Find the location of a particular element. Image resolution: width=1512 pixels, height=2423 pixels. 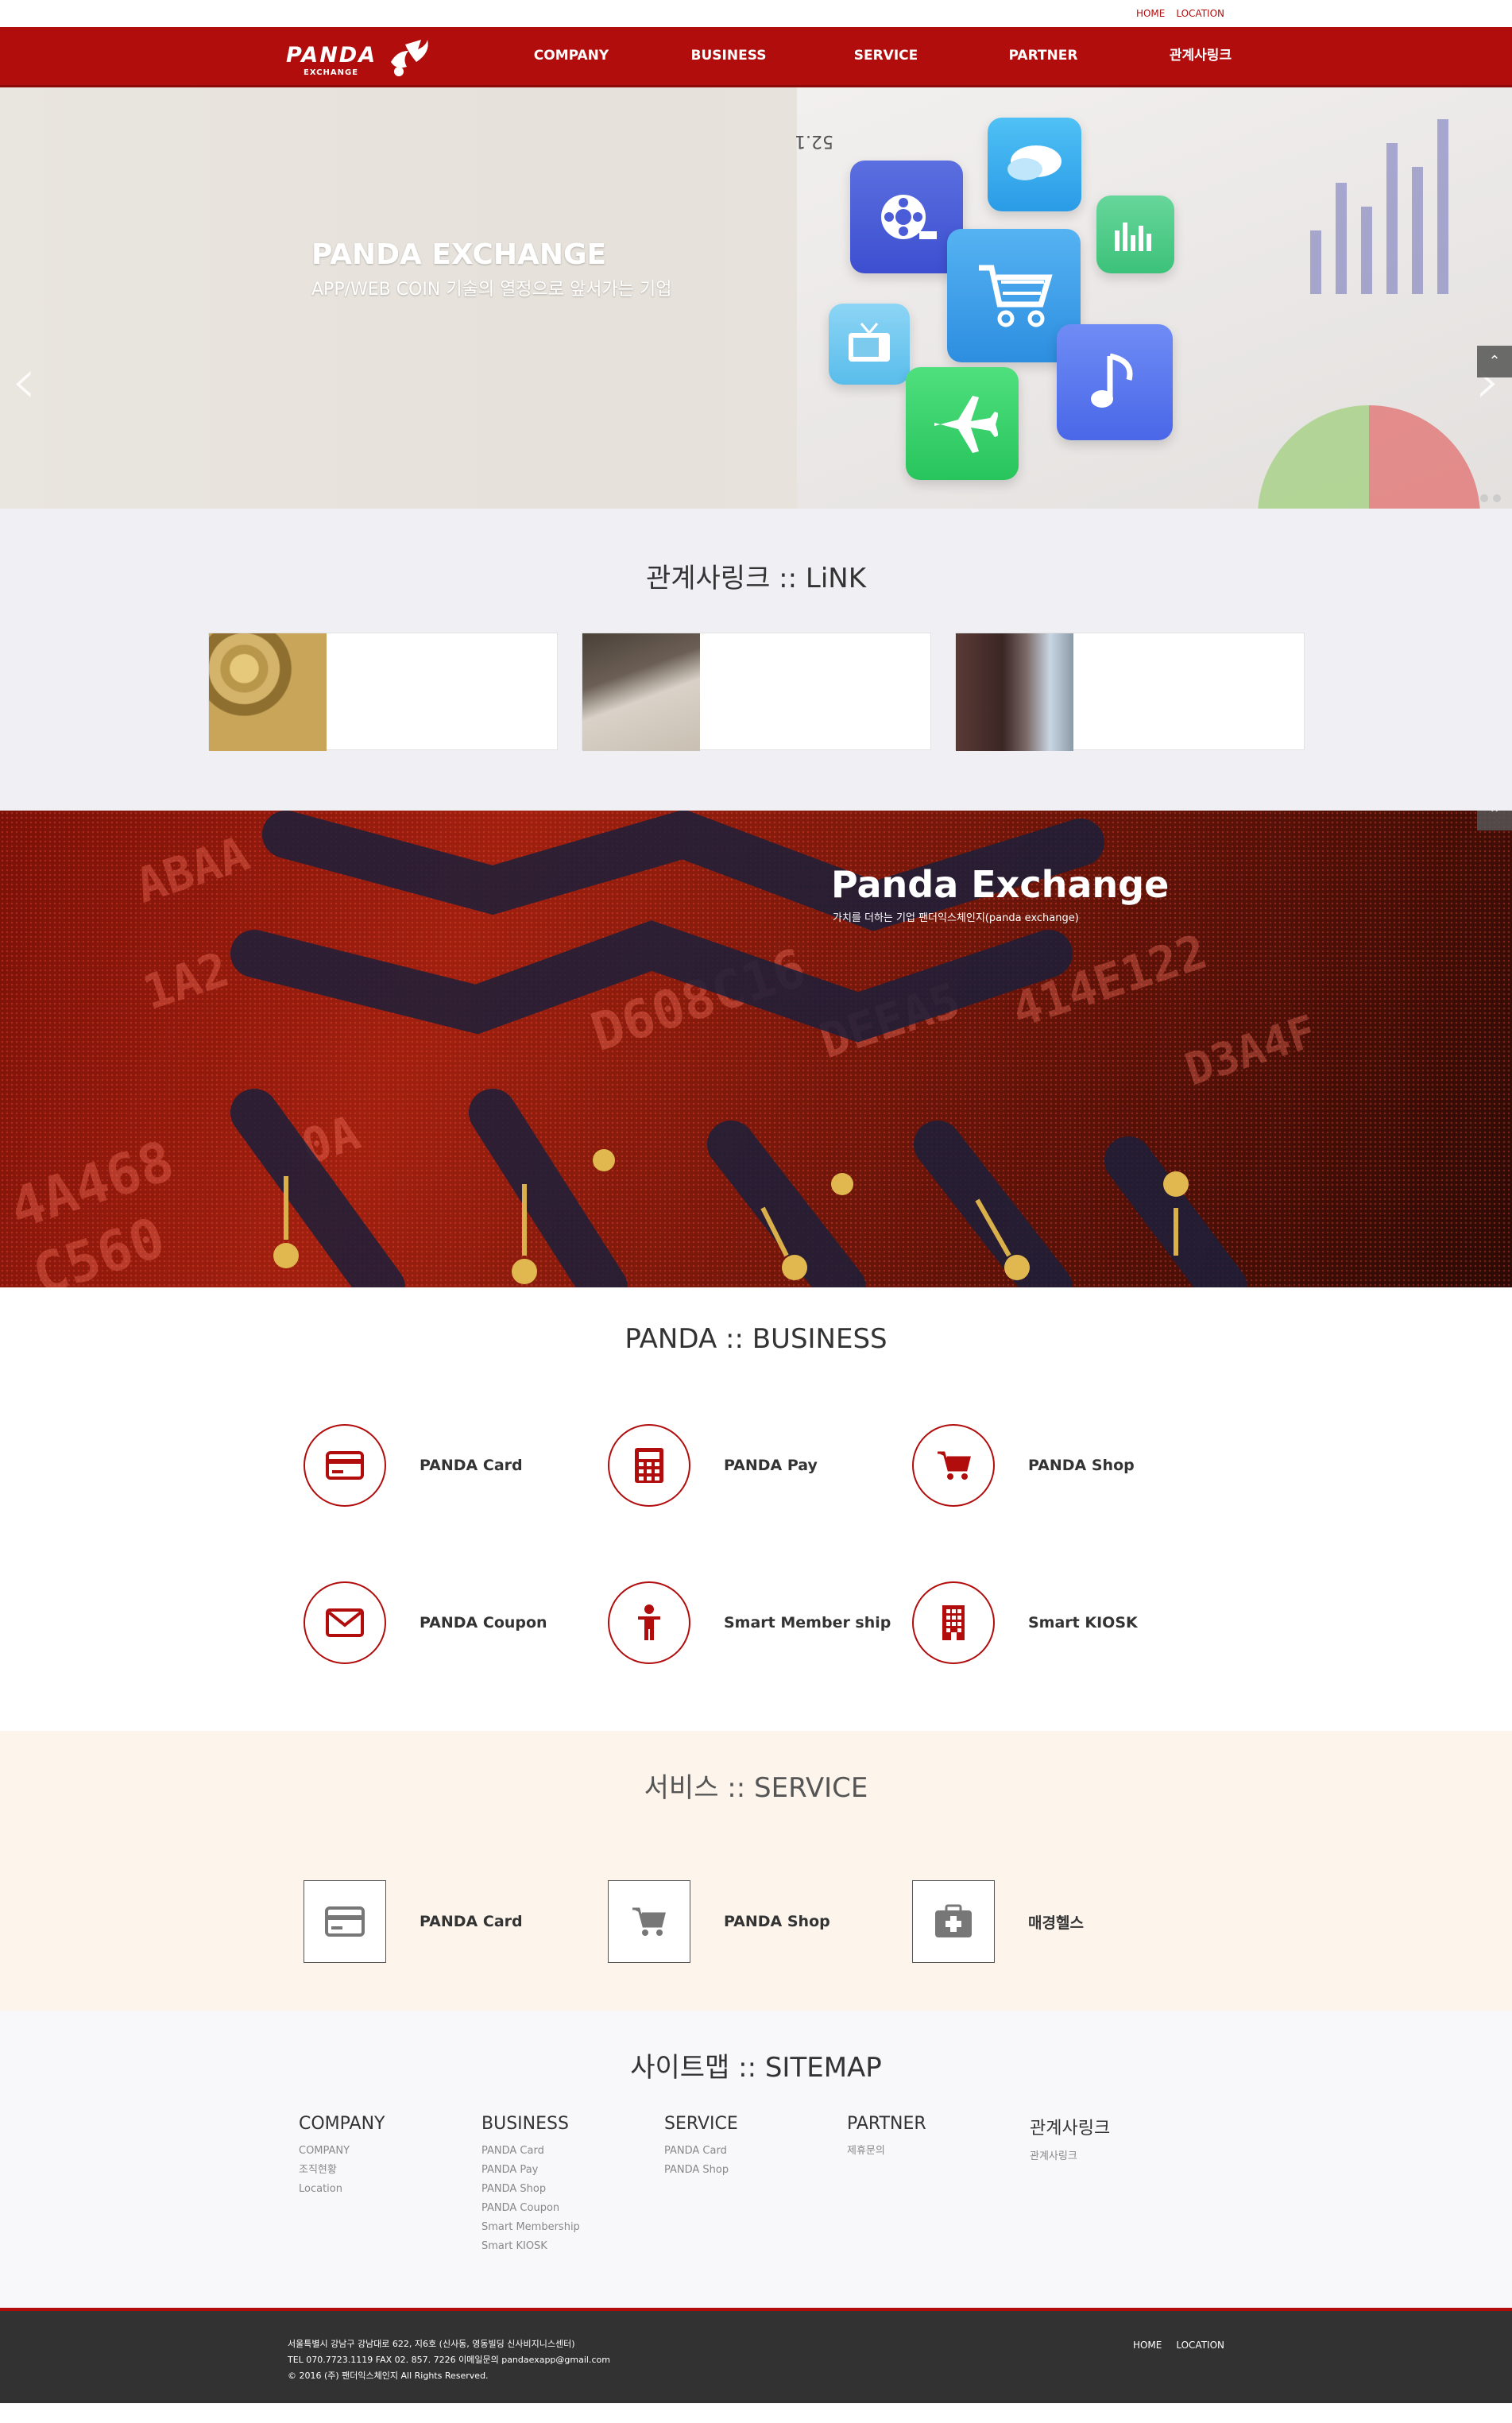

sitemap-link: 제휴문의 is located at coordinates (886, 2151).